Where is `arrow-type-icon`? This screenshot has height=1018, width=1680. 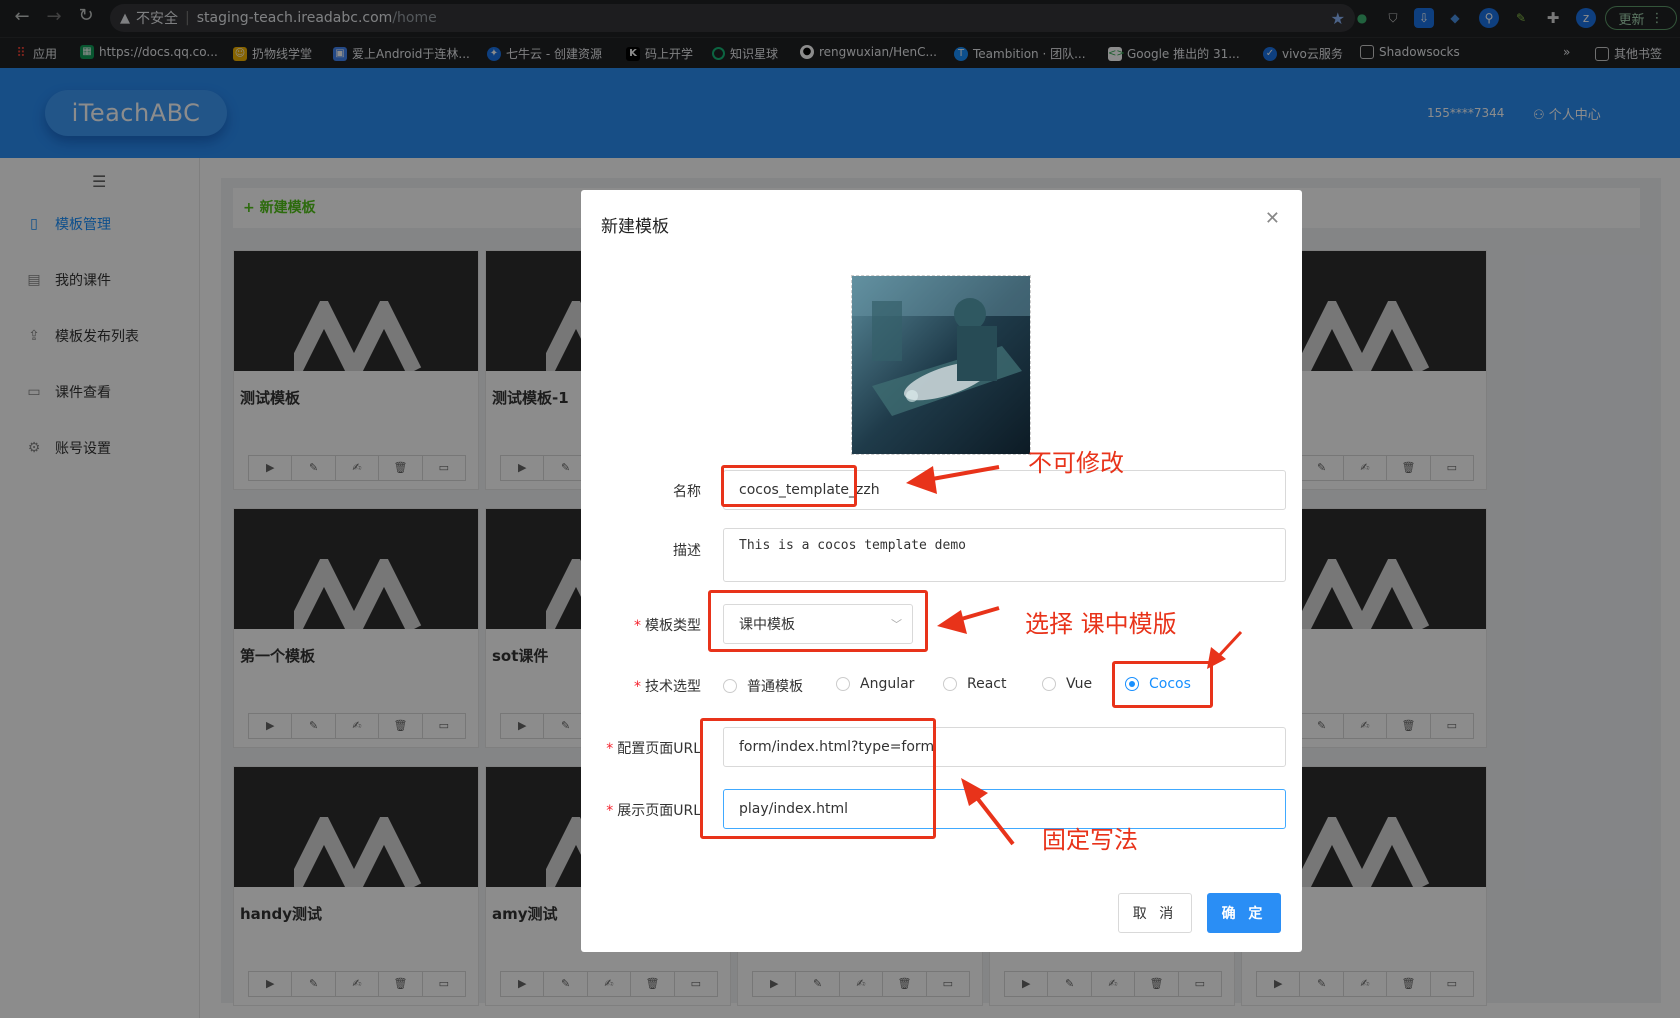
arrow-type-icon is located at coordinates (975, 615).